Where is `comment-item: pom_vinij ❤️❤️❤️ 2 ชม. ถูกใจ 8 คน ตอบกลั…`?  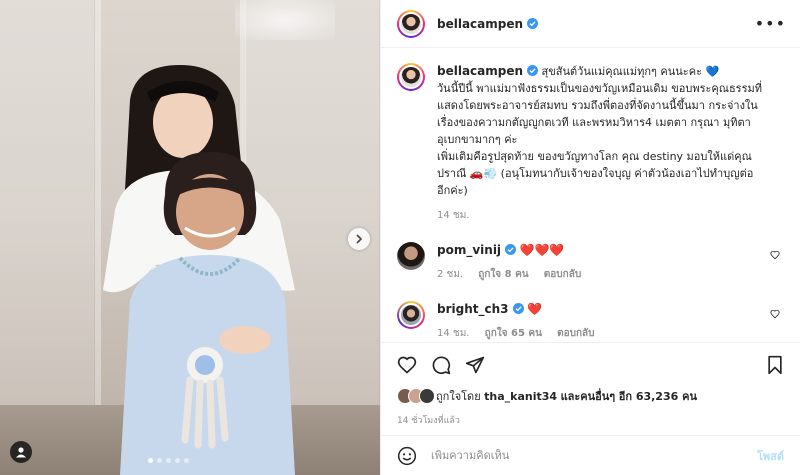 comment-item: pom_vinij ❤️❤️❤️ 2 ชม. ถูกใจ 8 คน ตอบกลั… is located at coordinates (590, 262).